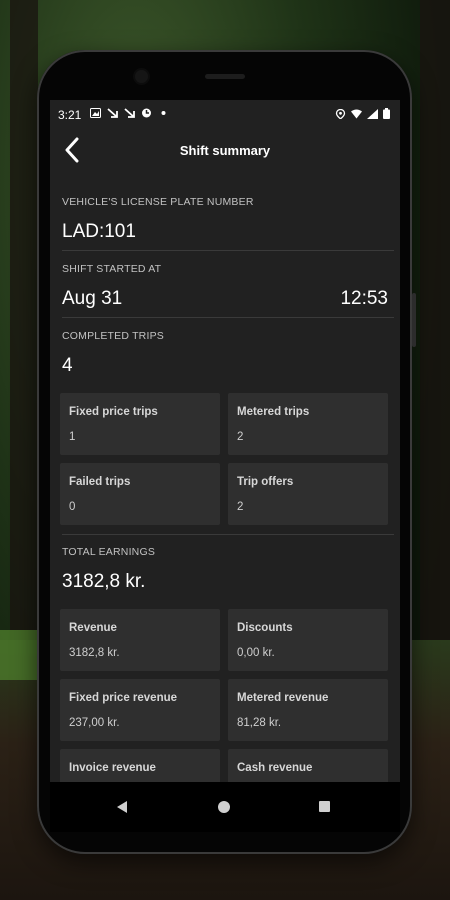 The image size is (450, 900). I want to click on dot-icon, so click(163, 113).